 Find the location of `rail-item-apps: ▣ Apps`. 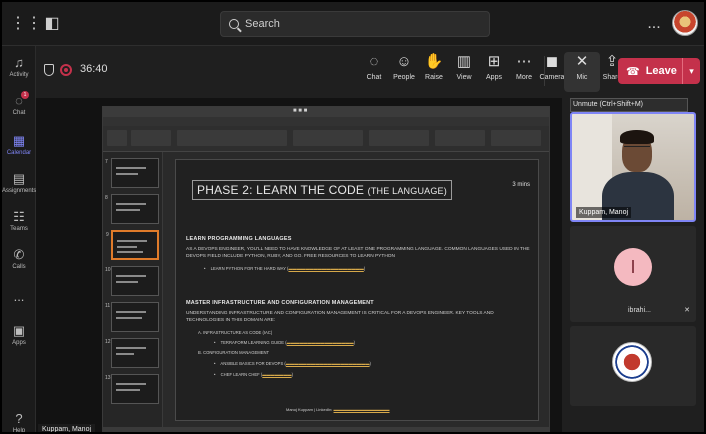

rail-item-apps: ▣ Apps is located at coordinates (19, 335).